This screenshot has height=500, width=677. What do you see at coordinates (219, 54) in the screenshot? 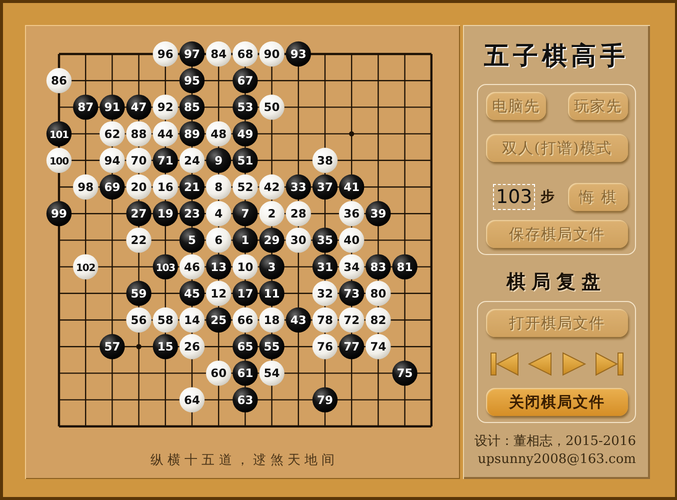
I see `stone: 84` at bounding box center [219, 54].